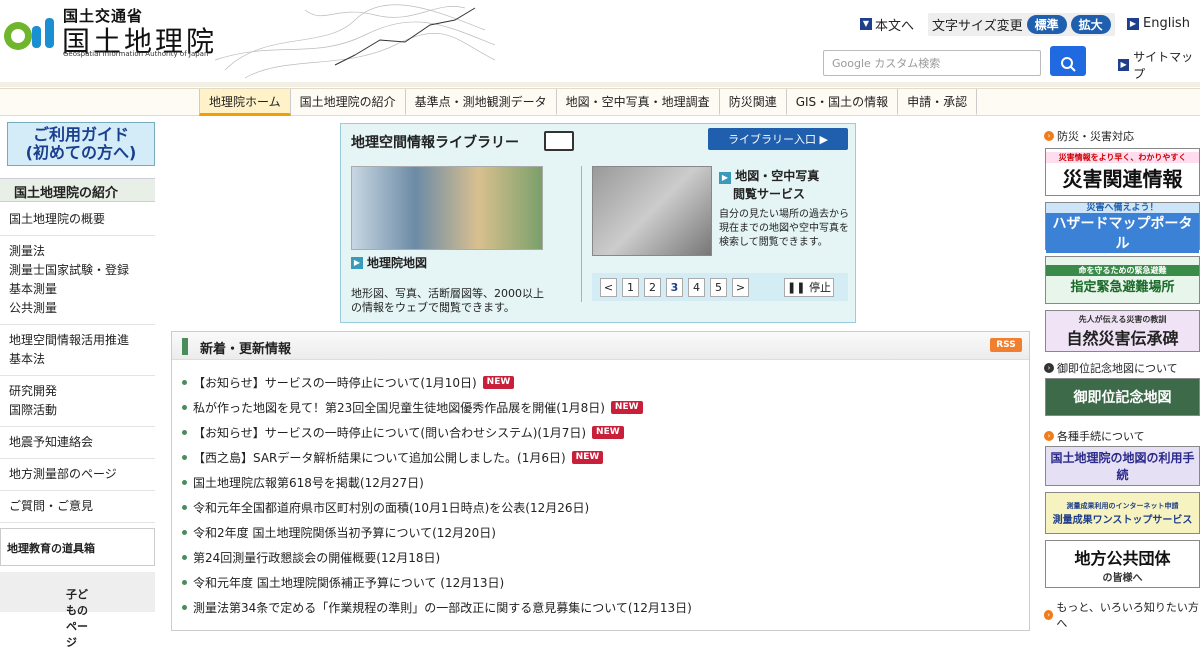 This screenshot has width=1200, height=650. Describe the element at coordinates (344, 532) in the screenshot. I see `news-link: 令和2年度 国土地理院関係当初予算について(12月20日)` at that location.